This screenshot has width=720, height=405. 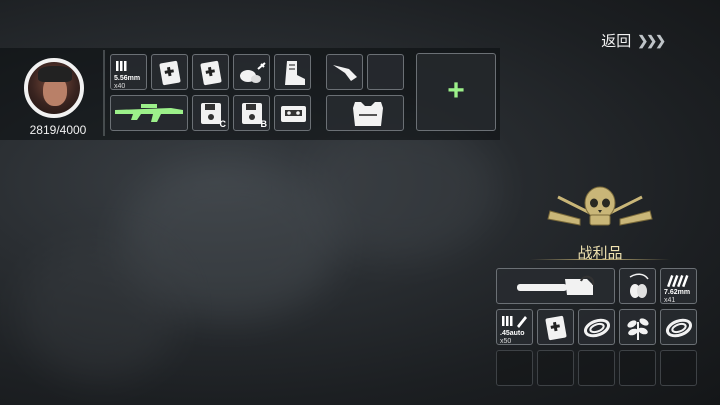 I want to click on slot-disk-b: B, so click(x=251, y=113).